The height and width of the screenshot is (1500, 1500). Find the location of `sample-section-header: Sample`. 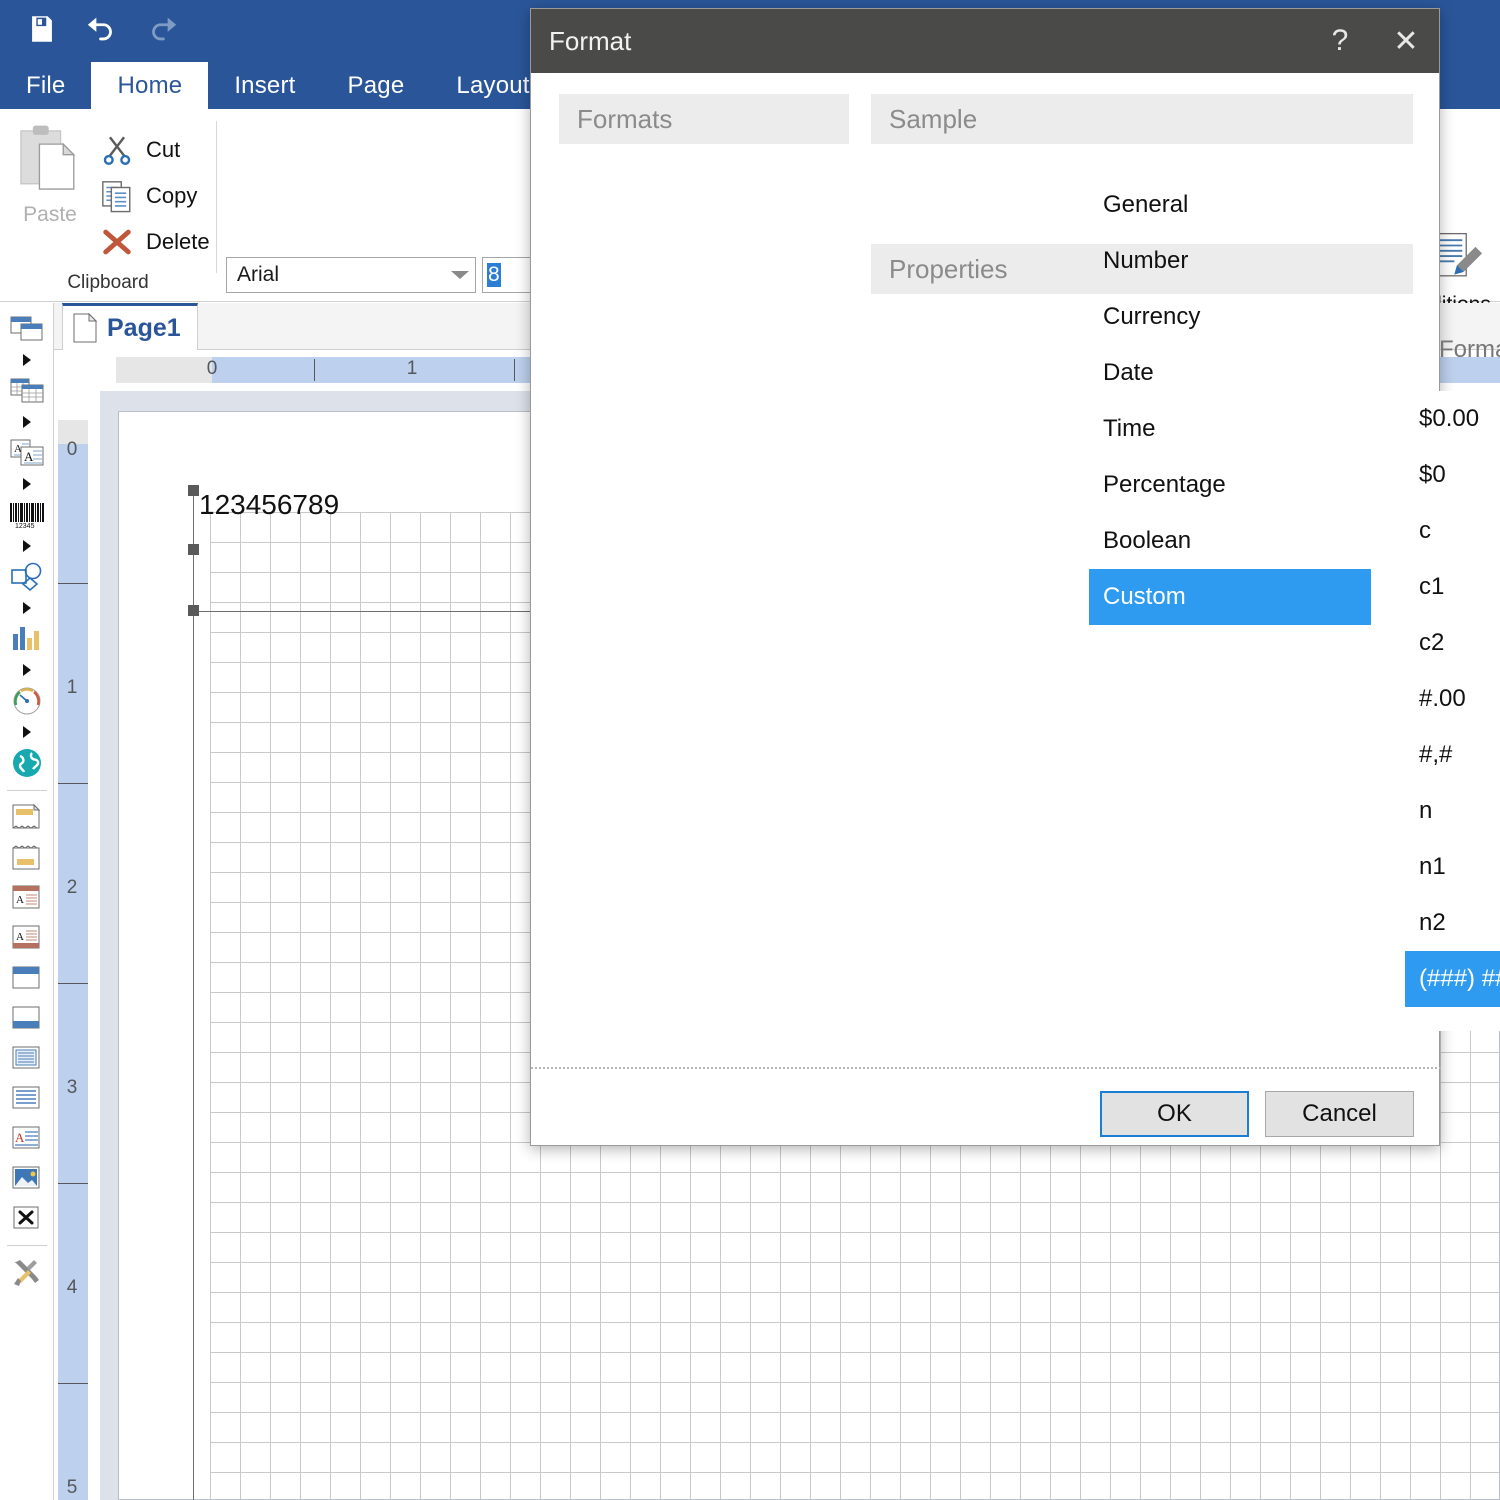

sample-section-header: Sample is located at coordinates (1142, 119).